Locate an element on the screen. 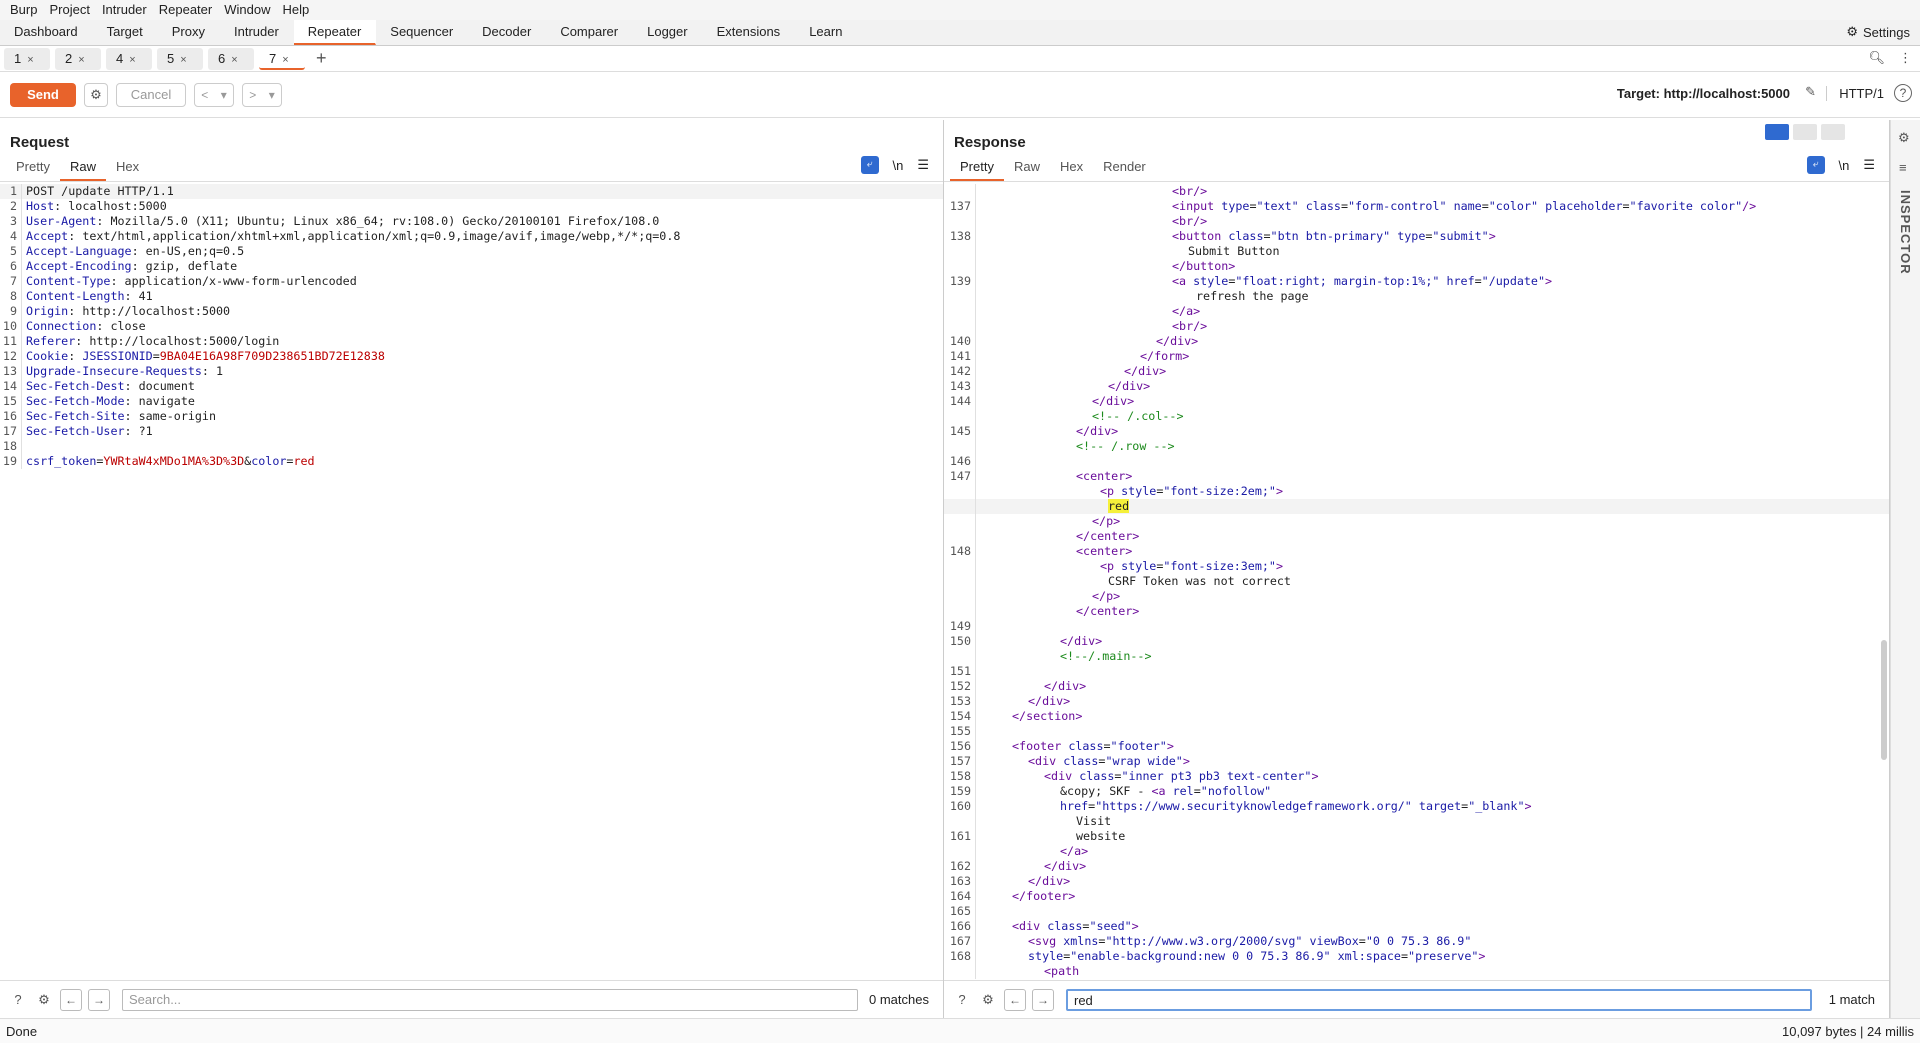  request-view-tab-hex: Hex is located at coordinates (127, 168).